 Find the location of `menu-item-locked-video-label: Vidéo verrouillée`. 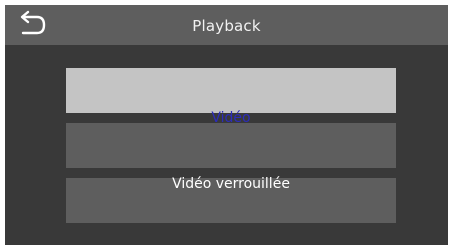

menu-item-locked-video-label: Vidéo verrouillée is located at coordinates (231, 184).